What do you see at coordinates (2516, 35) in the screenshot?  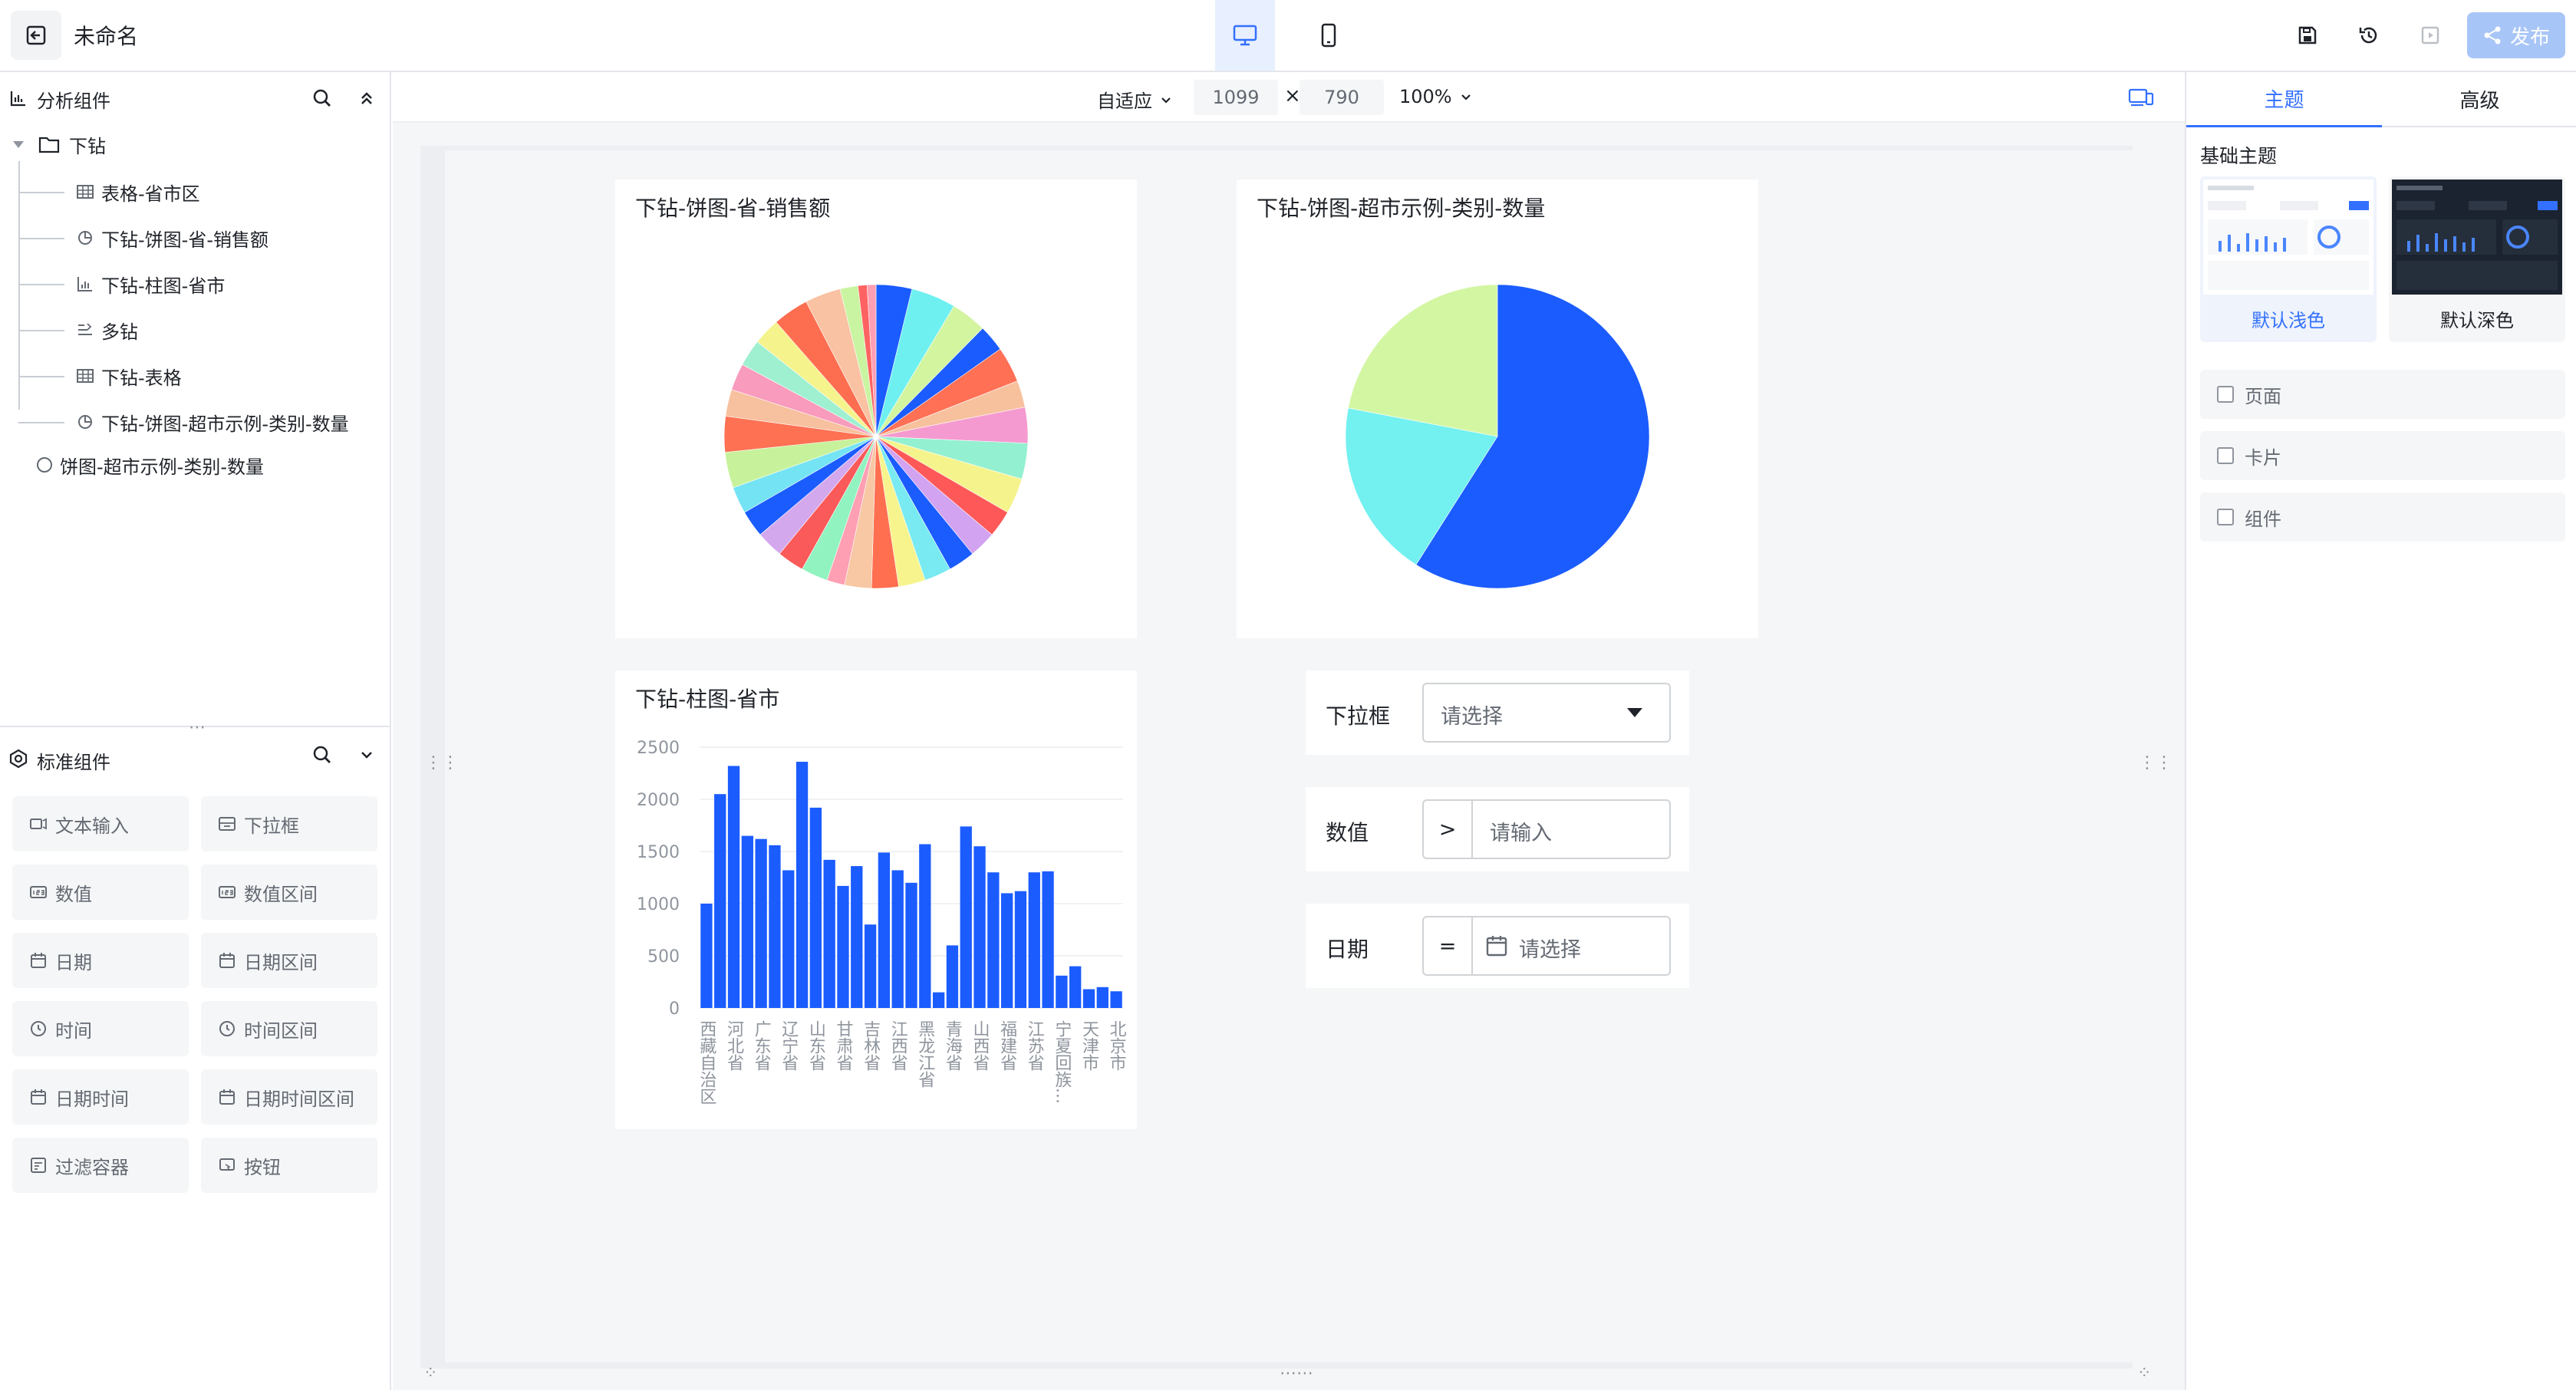 I see `publish-button: 发布` at bounding box center [2516, 35].